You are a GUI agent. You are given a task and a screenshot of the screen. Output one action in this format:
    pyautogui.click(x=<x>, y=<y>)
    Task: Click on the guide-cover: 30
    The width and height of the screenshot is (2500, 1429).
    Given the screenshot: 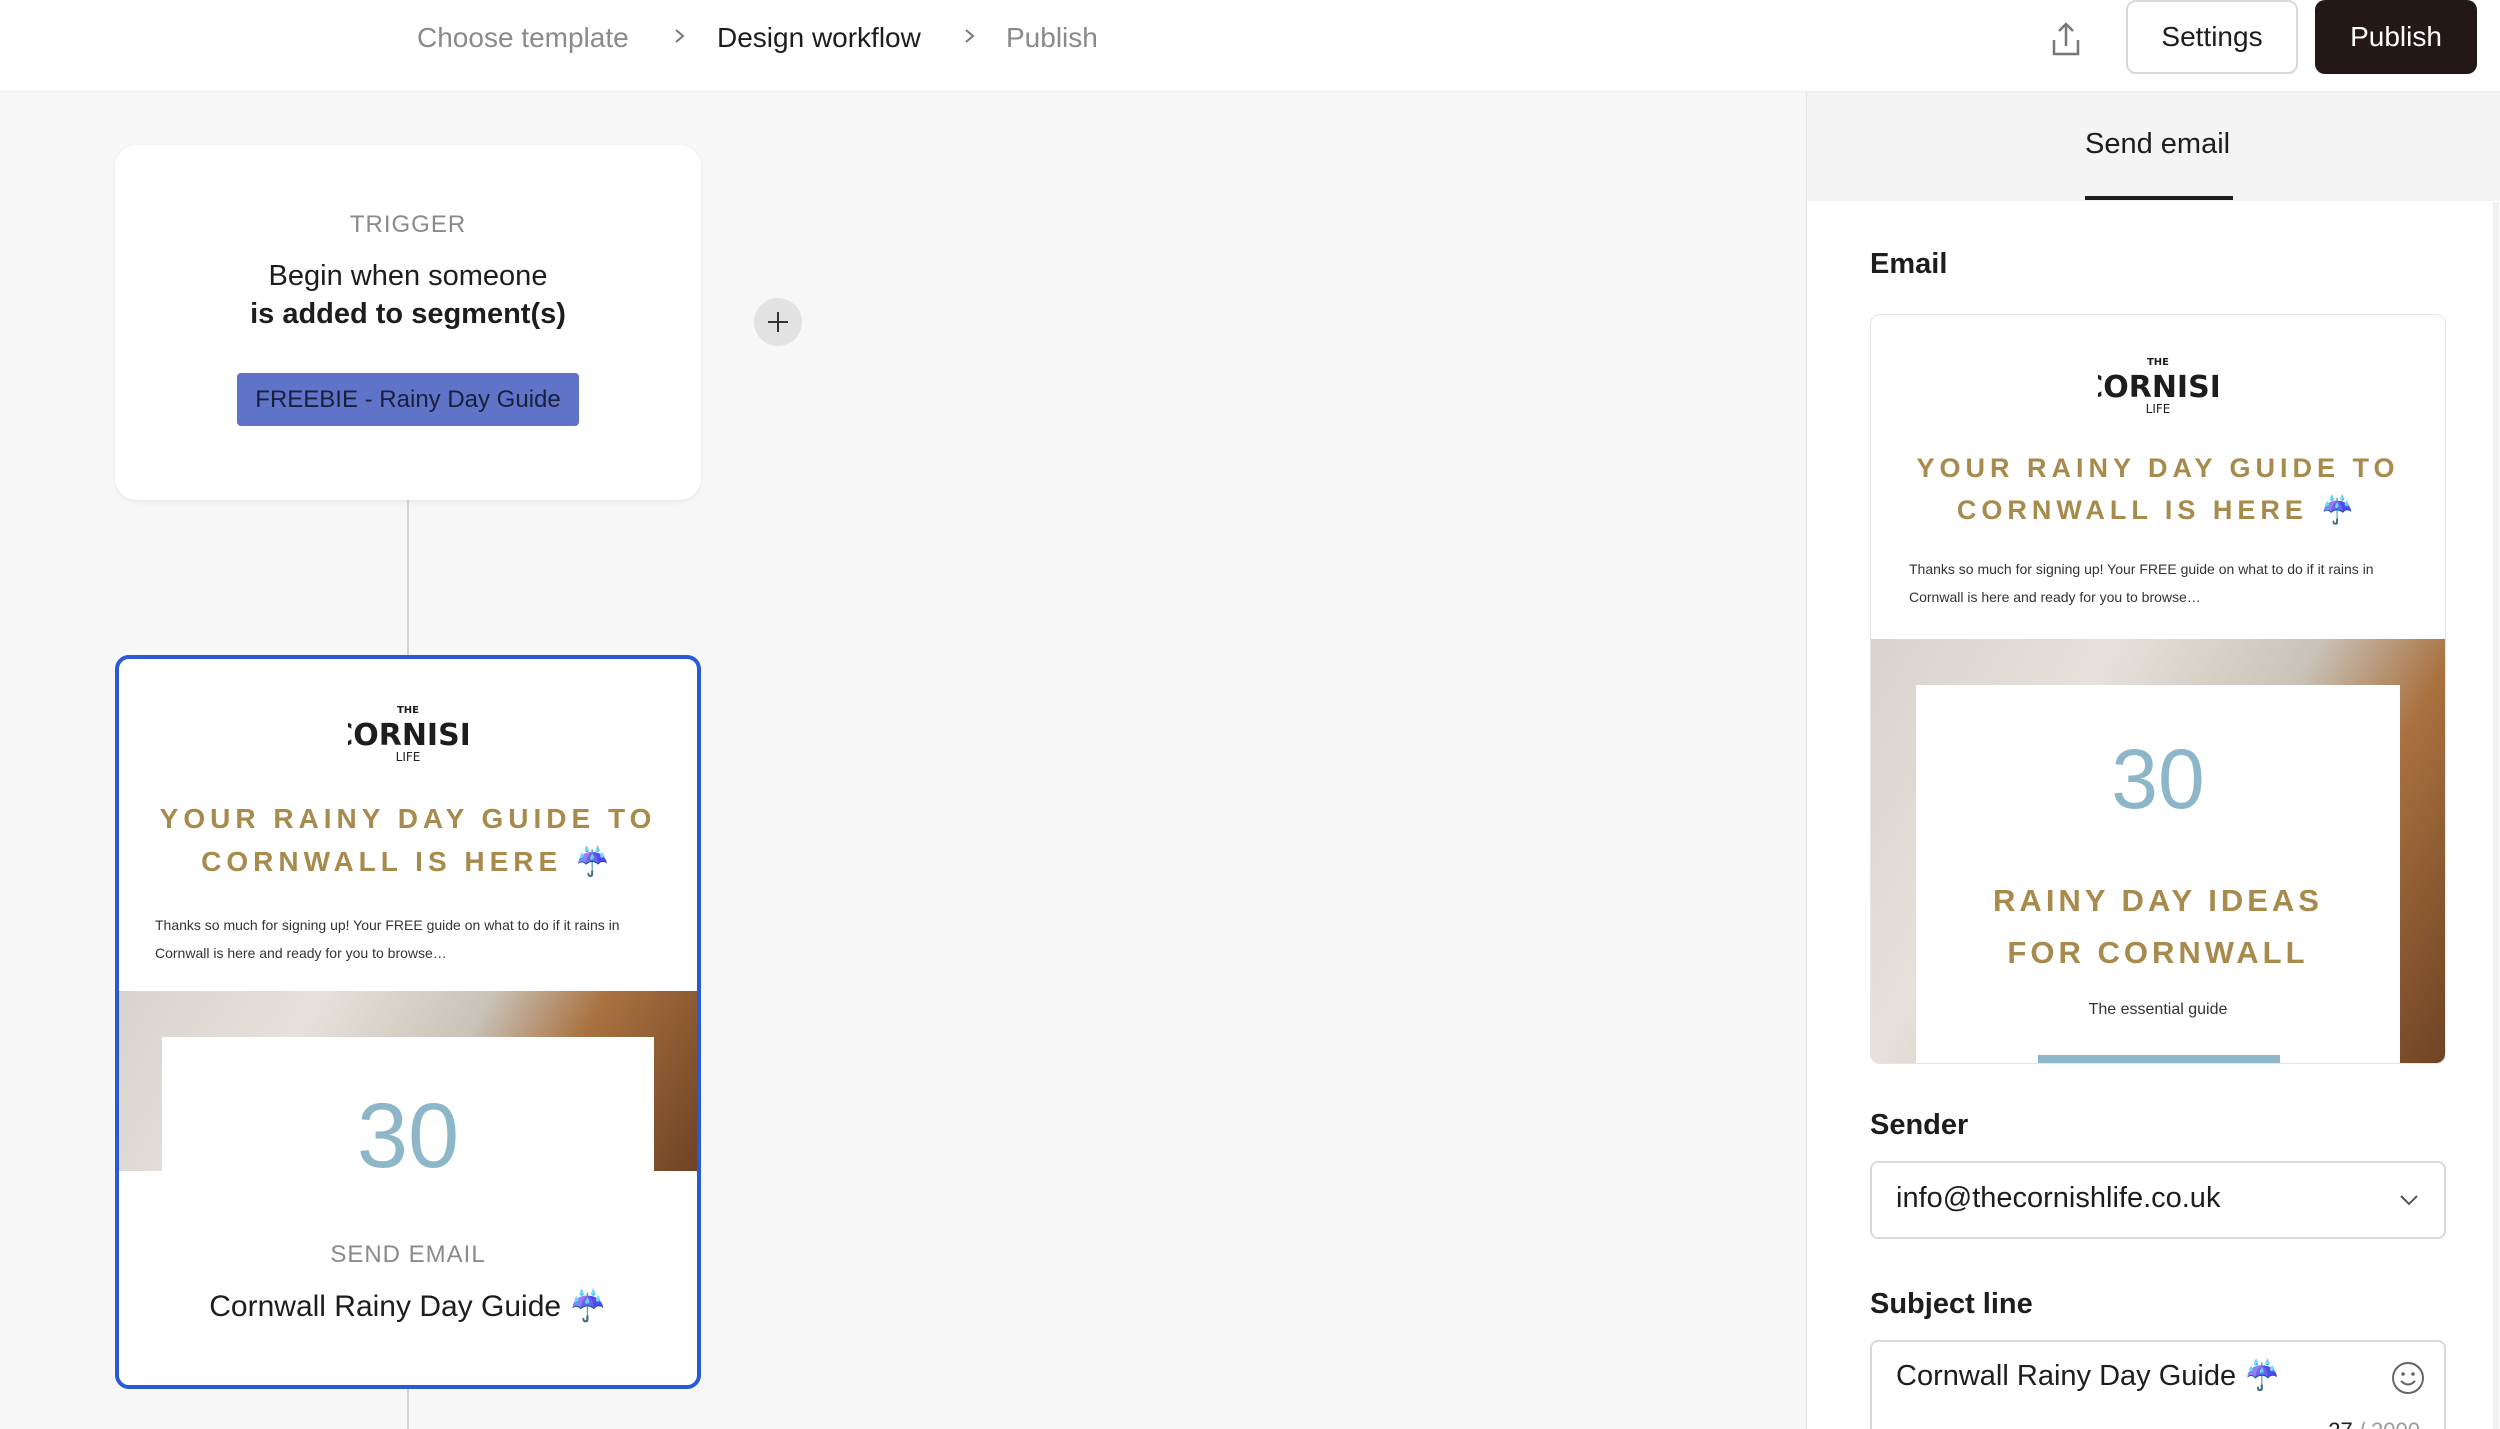 What is the action you would take?
    pyautogui.click(x=408, y=1104)
    